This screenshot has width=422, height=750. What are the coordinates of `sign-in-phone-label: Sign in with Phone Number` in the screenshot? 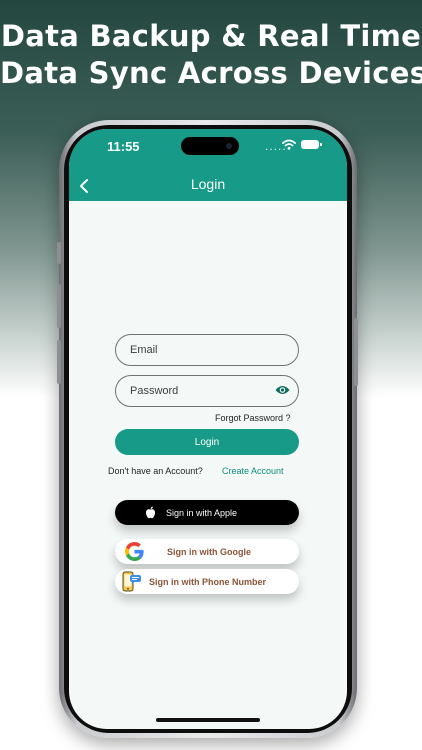 It's located at (207, 582).